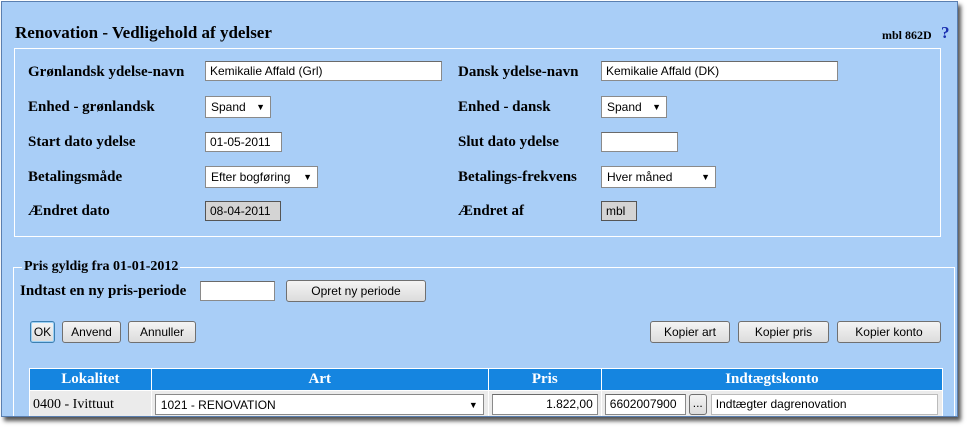  What do you see at coordinates (772, 379) in the screenshot?
I see `column-header-account: Indtægtskonto` at bounding box center [772, 379].